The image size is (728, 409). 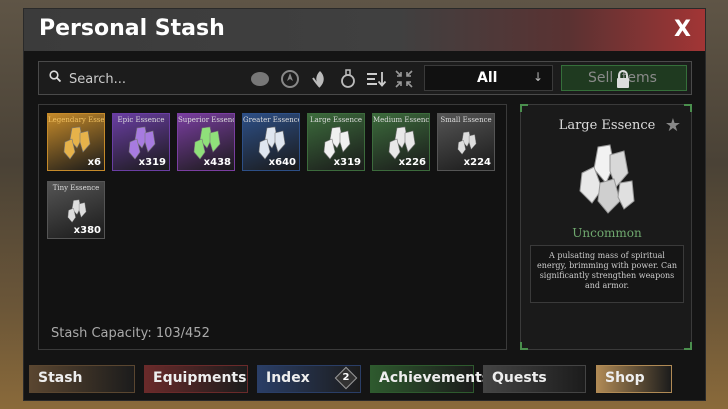 I want to click on tab-equipments: Equipments, so click(x=196, y=379).